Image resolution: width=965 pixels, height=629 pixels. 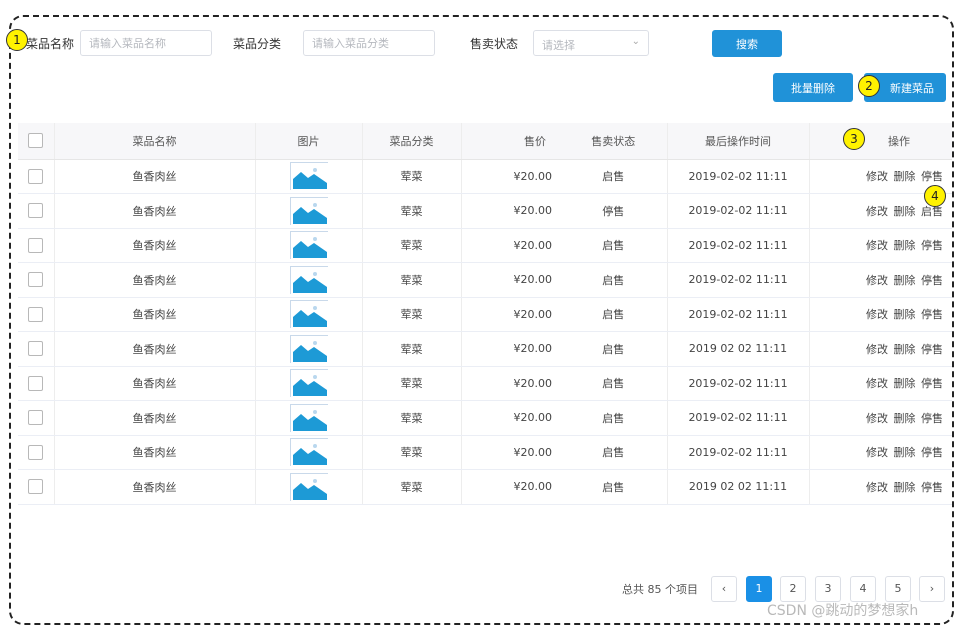 What do you see at coordinates (738, 487) in the screenshot?
I see `last-modified-cell: 2019 02 02 11:11` at bounding box center [738, 487].